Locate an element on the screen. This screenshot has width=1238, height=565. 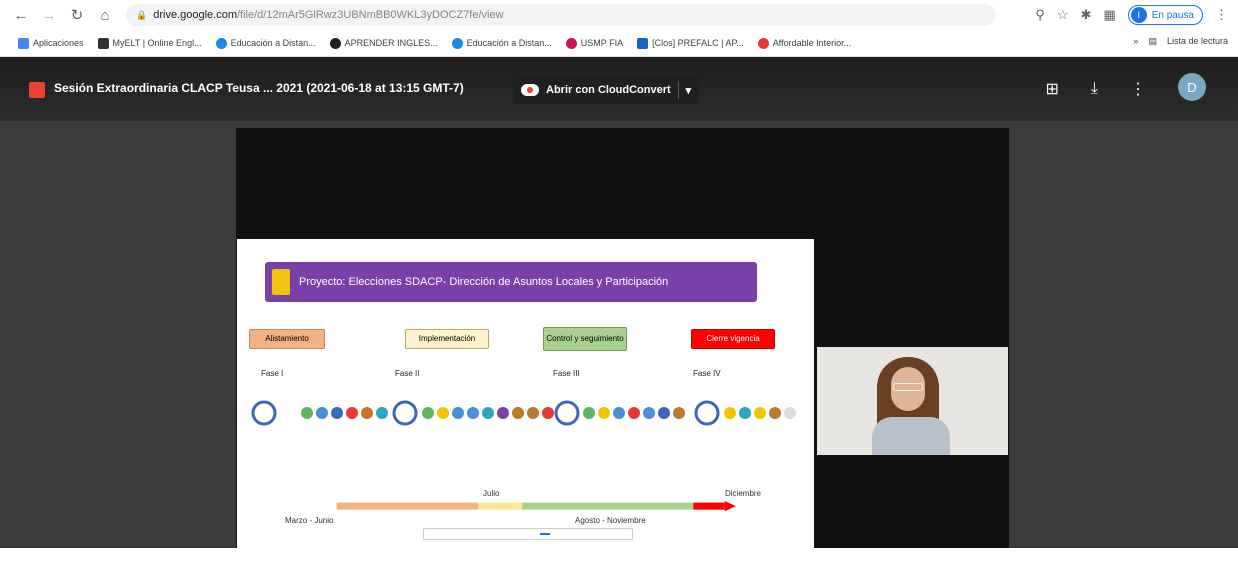
month-label-marzo-junio: Marzo - Junio is located at coordinates (309, 520).